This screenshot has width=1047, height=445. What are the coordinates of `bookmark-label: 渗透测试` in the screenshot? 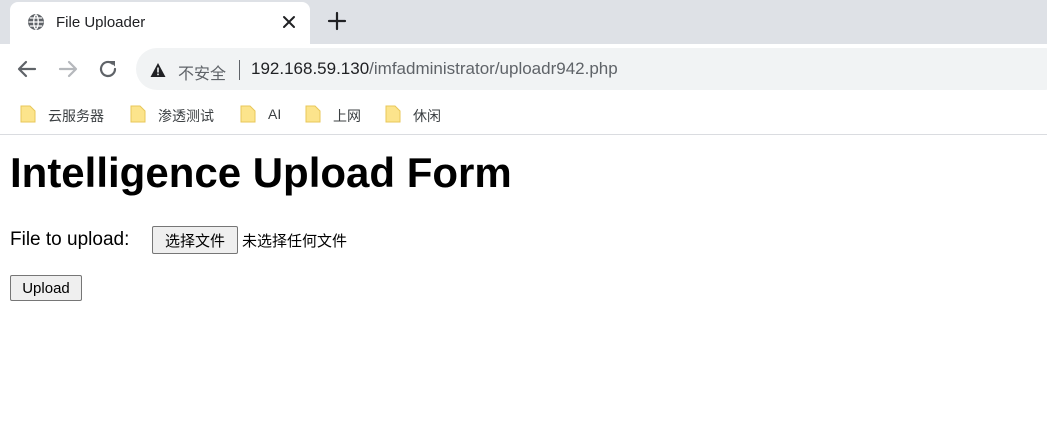 It's located at (186, 116).